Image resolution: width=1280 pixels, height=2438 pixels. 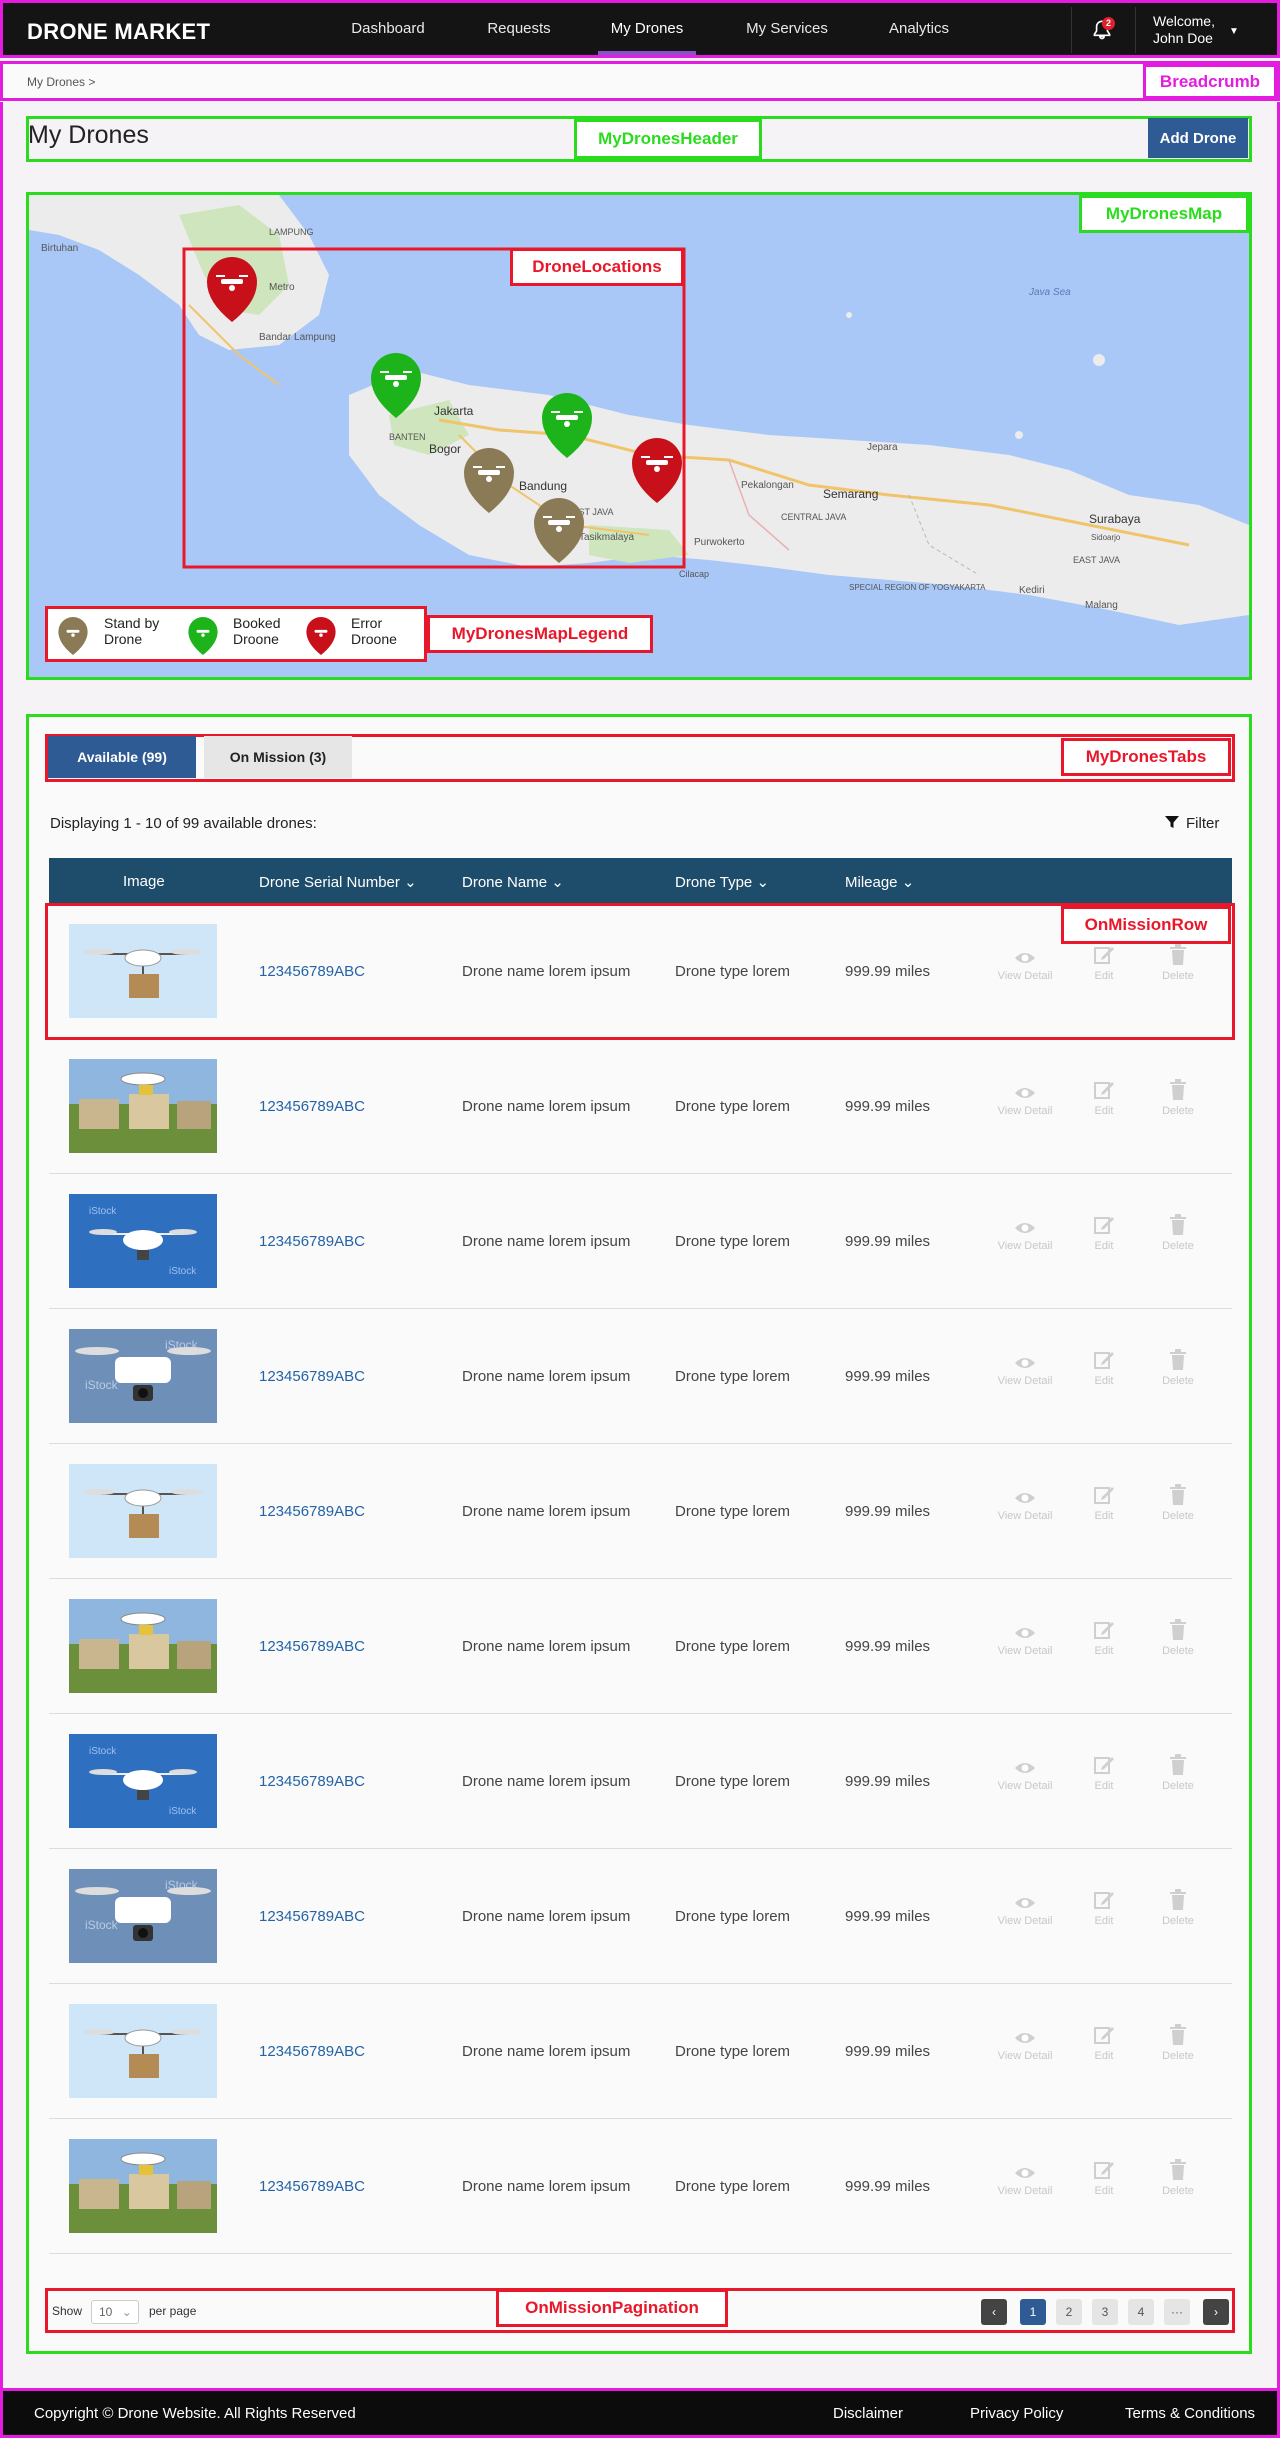 I want to click on filter-button: Filter, so click(x=1191, y=823).